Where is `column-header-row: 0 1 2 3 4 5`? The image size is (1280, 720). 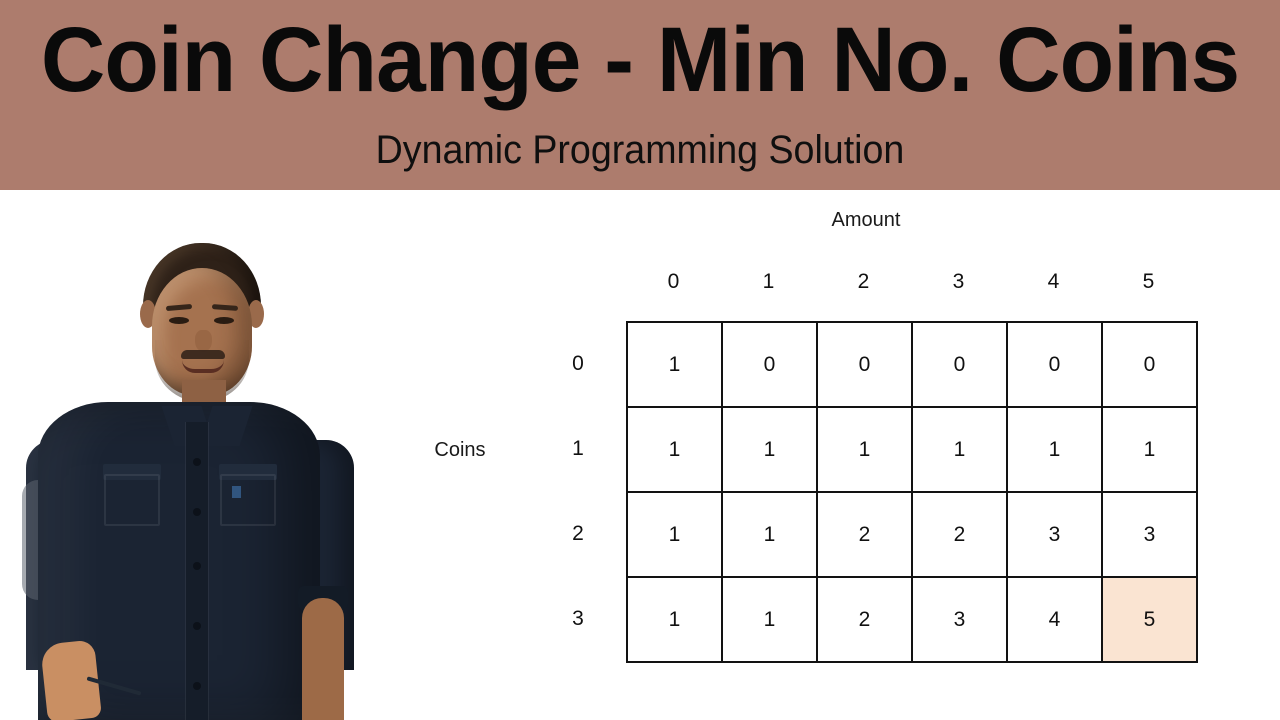 column-header-row: 0 1 2 3 4 5 is located at coordinates (911, 284).